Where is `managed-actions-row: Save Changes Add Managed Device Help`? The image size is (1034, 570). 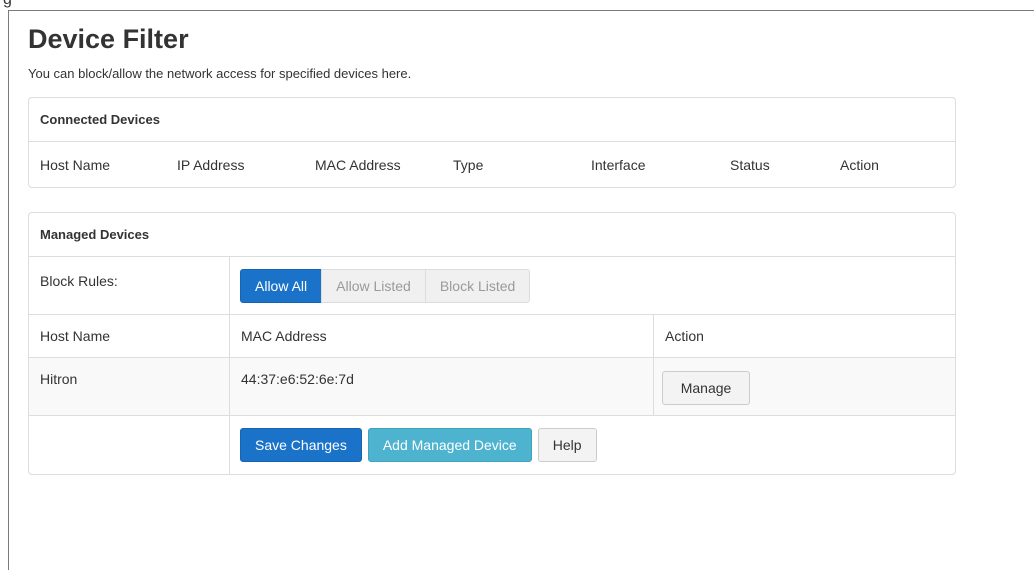
managed-actions-row: Save Changes Add Managed Device Help is located at coordinates (492, 445).